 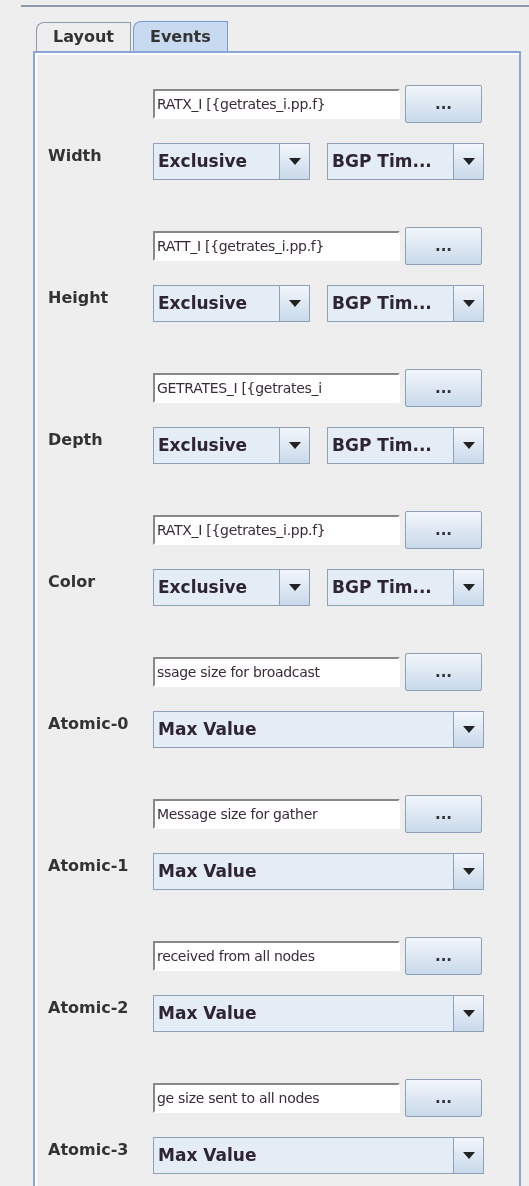 I want to click on event-field: RATT_I [{getrates_i.pp.f}, so click(x=276, y=246).